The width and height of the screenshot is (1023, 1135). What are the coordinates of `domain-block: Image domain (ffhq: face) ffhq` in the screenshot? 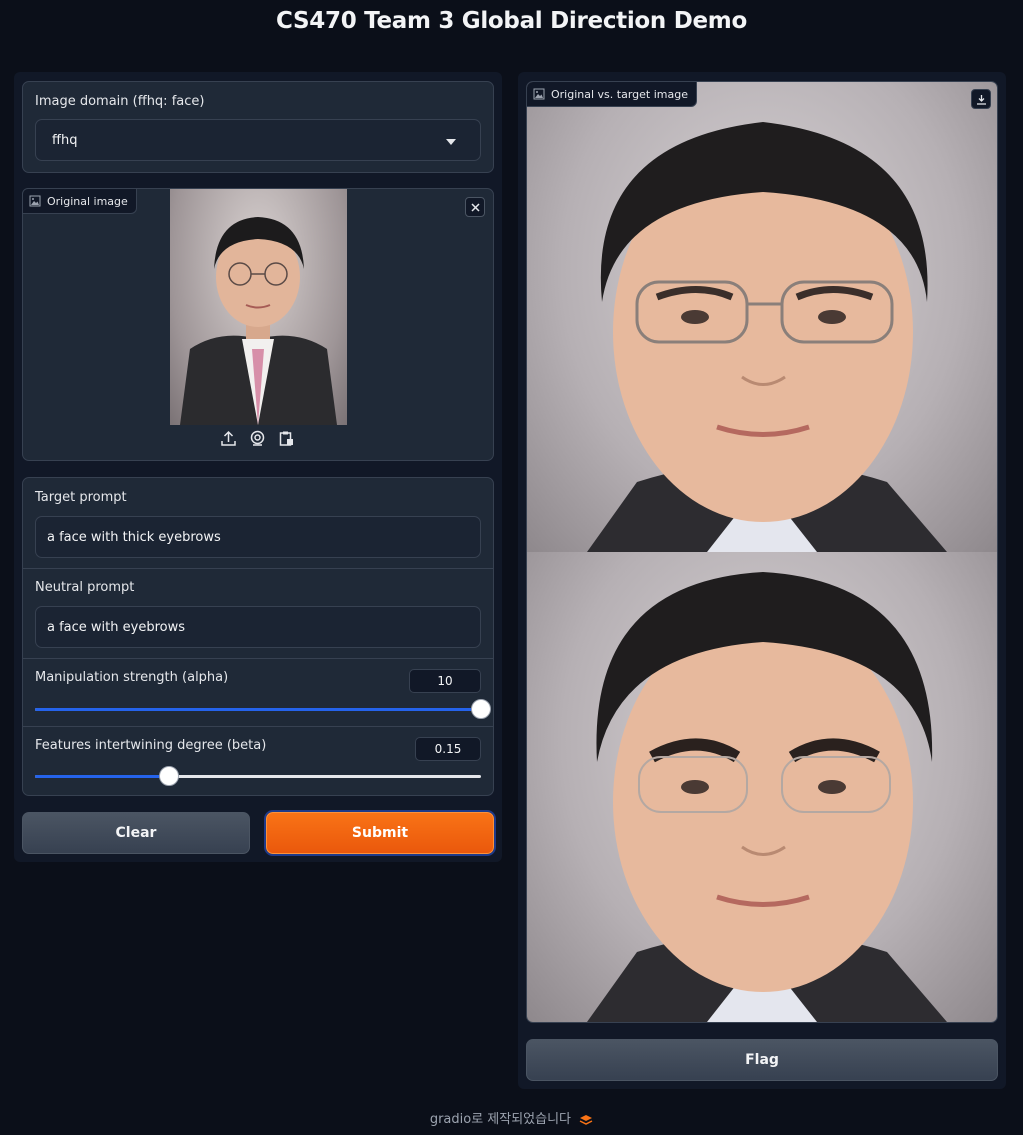 It's located at (258, 127).